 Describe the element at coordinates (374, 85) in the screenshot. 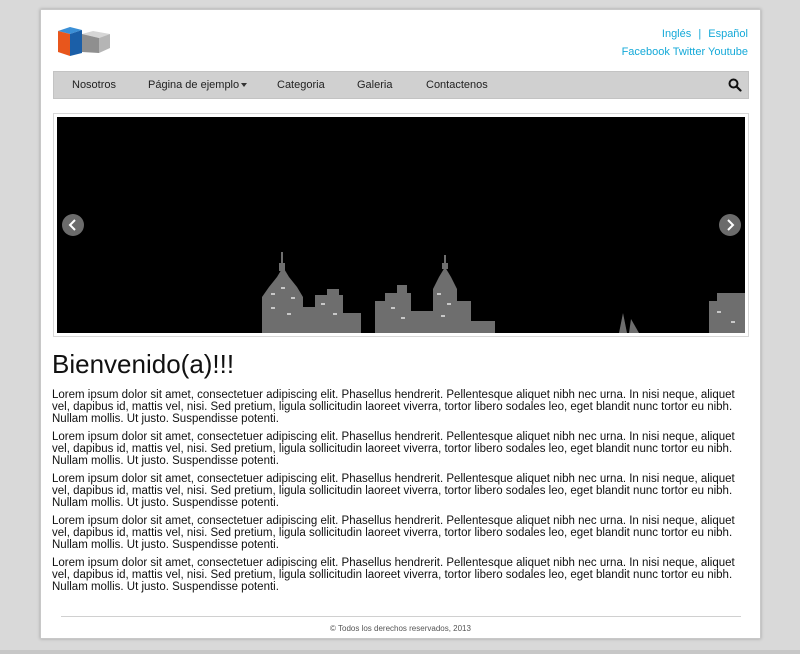

I see `nav-item-galeria: Galeria` at that location.